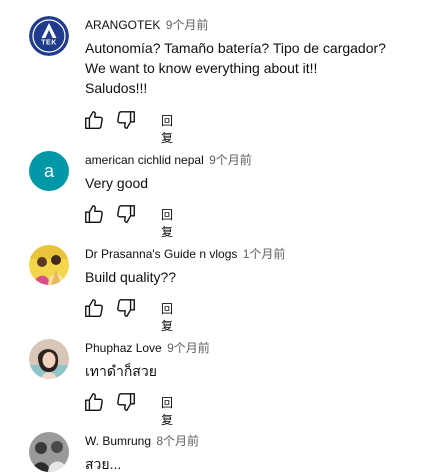 This screenshot has height=474, width=443. I want to click on avatar-letter: a, so click(48, 171).